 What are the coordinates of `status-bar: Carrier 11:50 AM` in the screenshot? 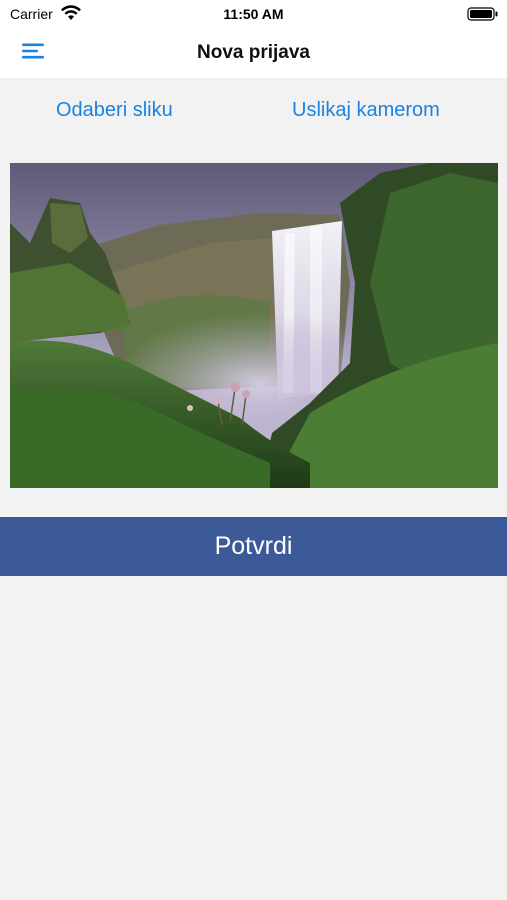 It's located at (253, 14).